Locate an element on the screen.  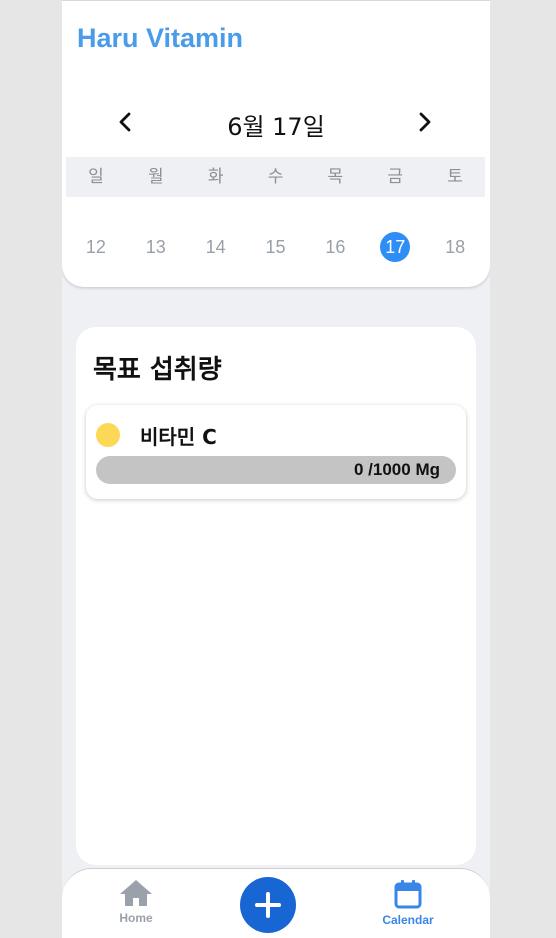
plus-icon is located at coordinates (268, 905).